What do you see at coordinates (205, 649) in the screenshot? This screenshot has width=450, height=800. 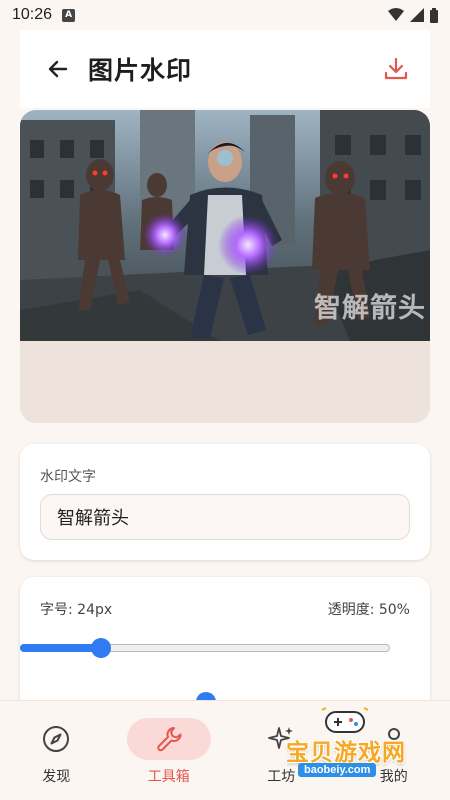 I see `font-size-slider` at bounding box center [205, 649].